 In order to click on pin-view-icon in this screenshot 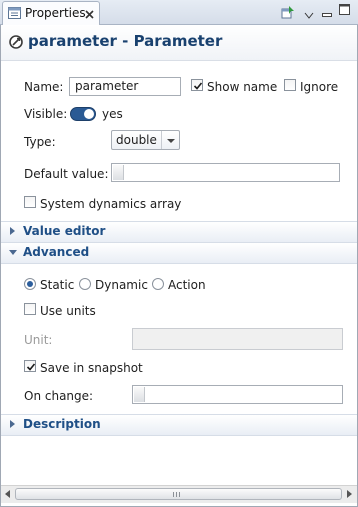, I will do `click(288, 13)`.